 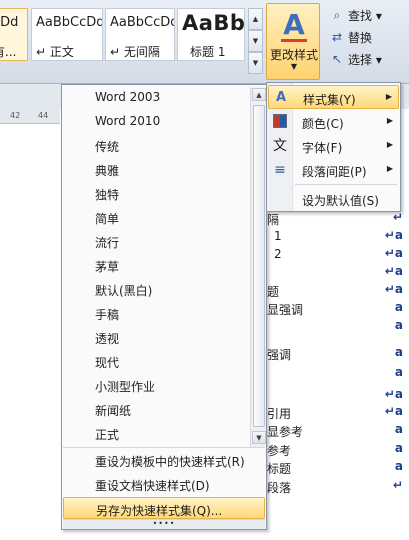 I want to click on gallery-up-button: ▲, so click(x=255, y=19).